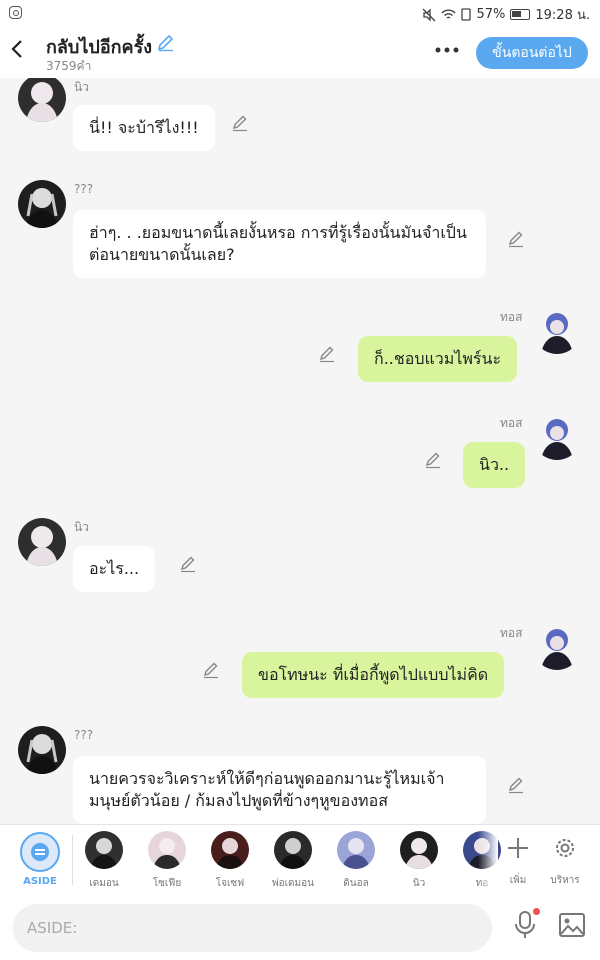 This screenshot has height=960, width=600. I want to click on more-dots-icon, so click(447, 50).